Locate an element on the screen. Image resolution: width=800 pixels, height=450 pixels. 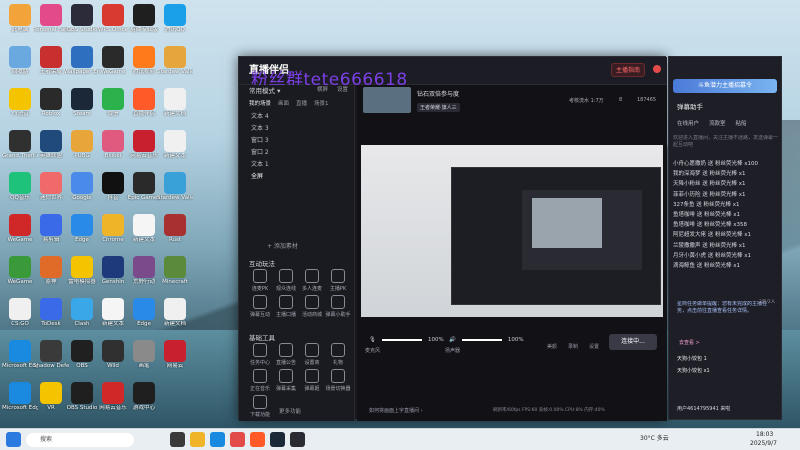
scene-thumbnail is located at coordinates (387, 100).